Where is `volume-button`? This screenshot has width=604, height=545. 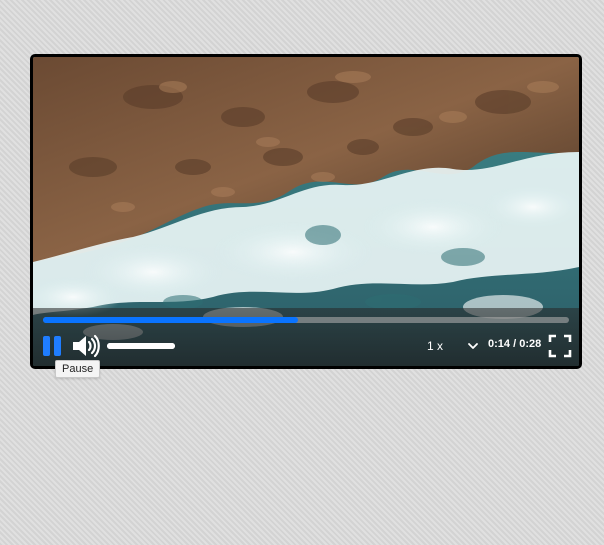 volume-button is located at coordinates (86, 346).